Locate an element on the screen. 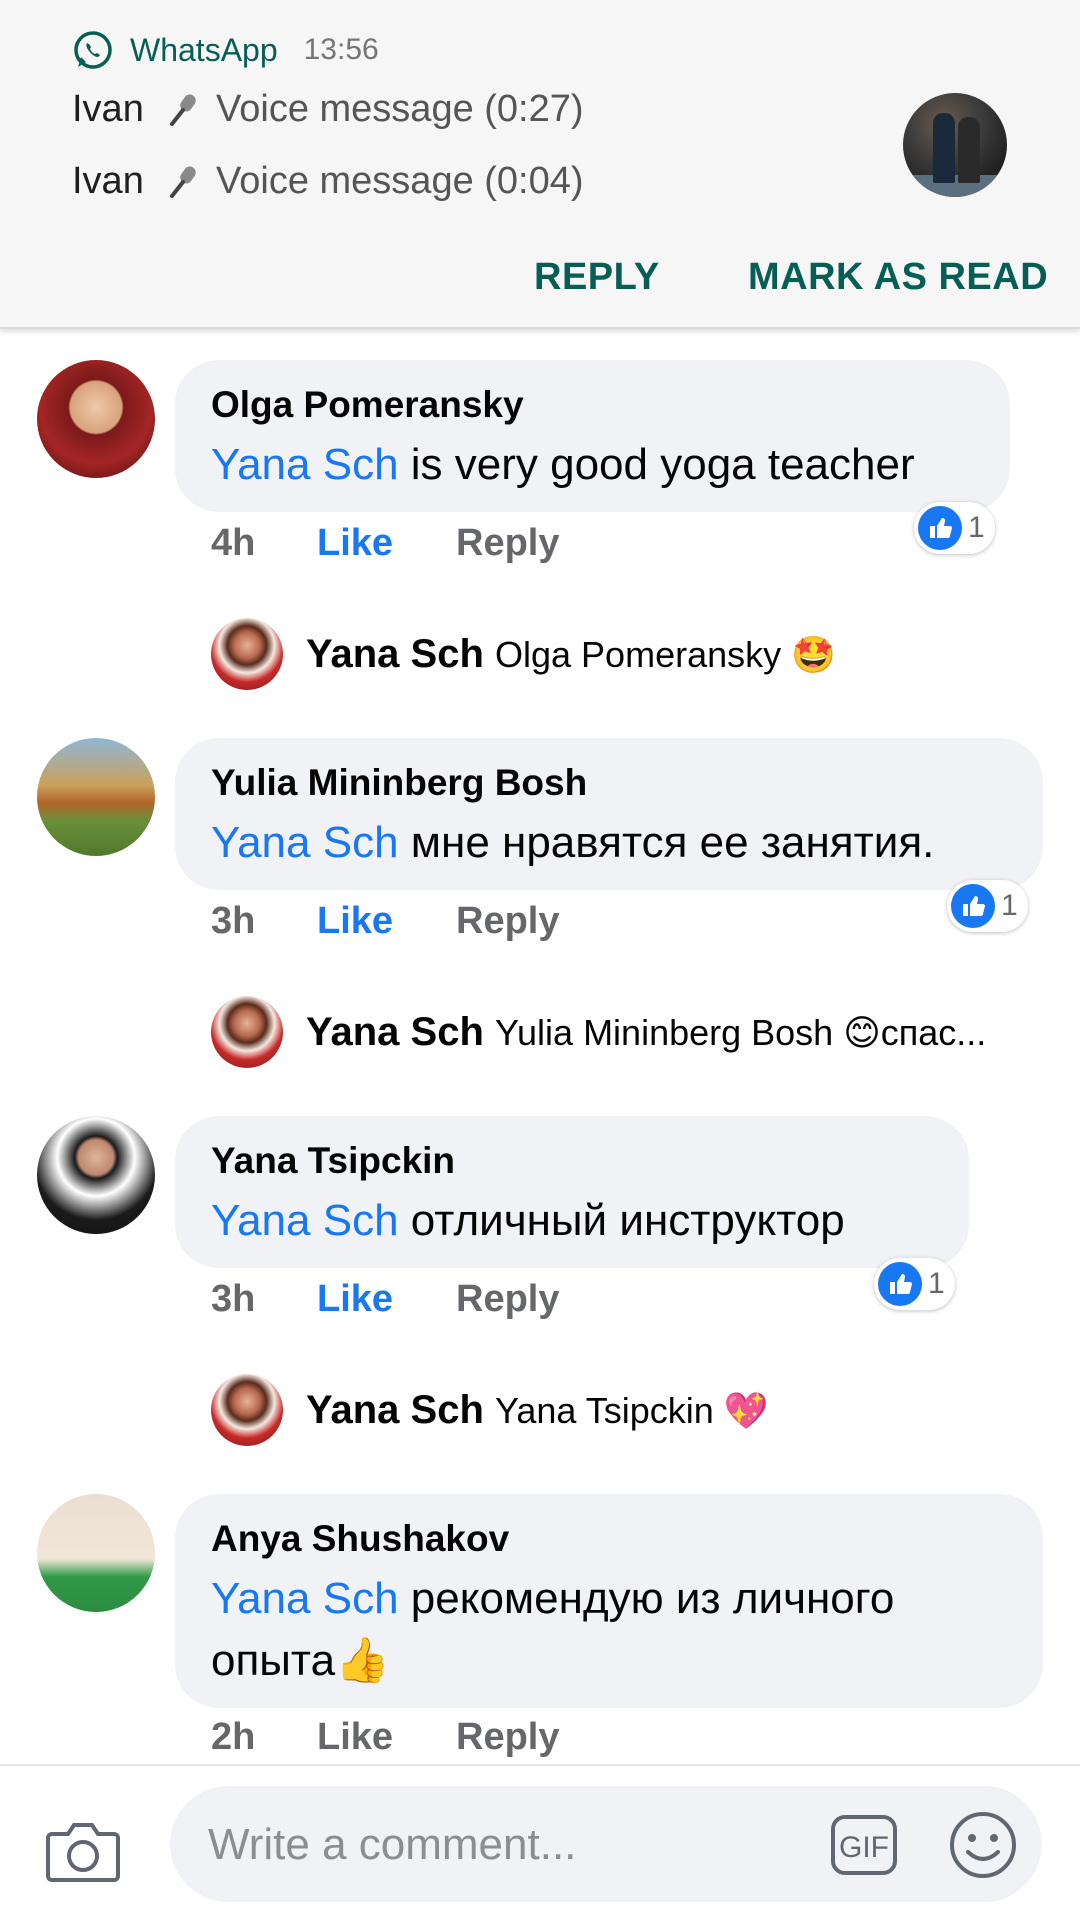  contact-avatar is located at coordinates (955, 145).